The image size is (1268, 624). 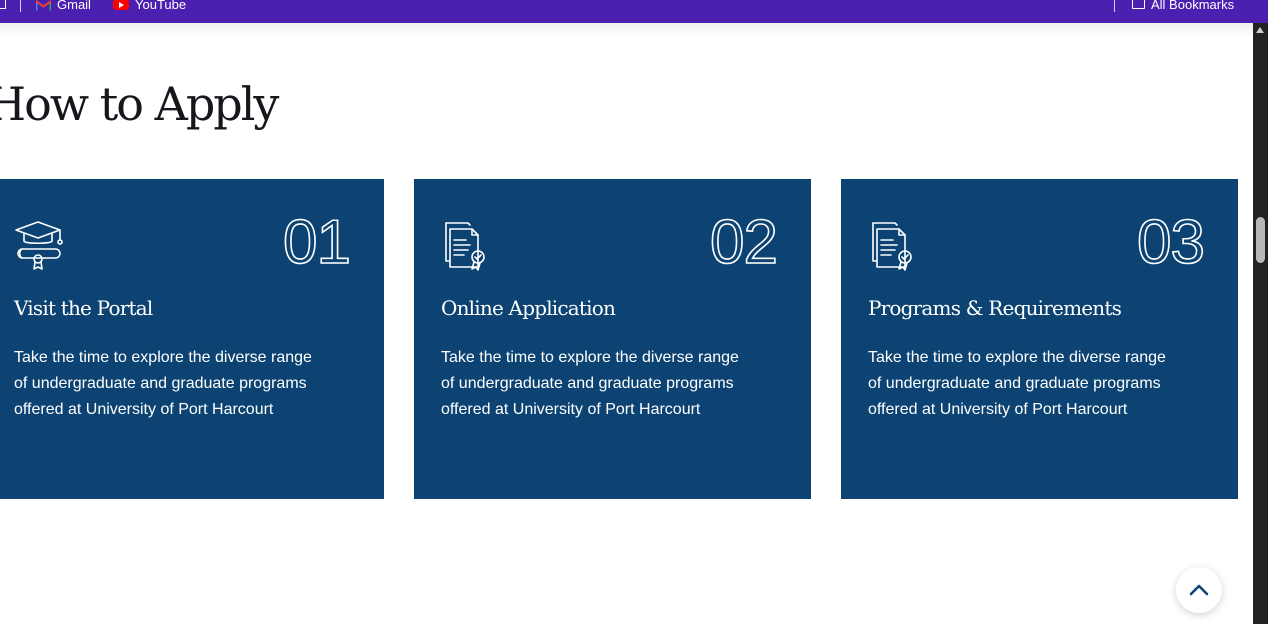 I want to click on step-number: 01, so click(x=317, y=242).